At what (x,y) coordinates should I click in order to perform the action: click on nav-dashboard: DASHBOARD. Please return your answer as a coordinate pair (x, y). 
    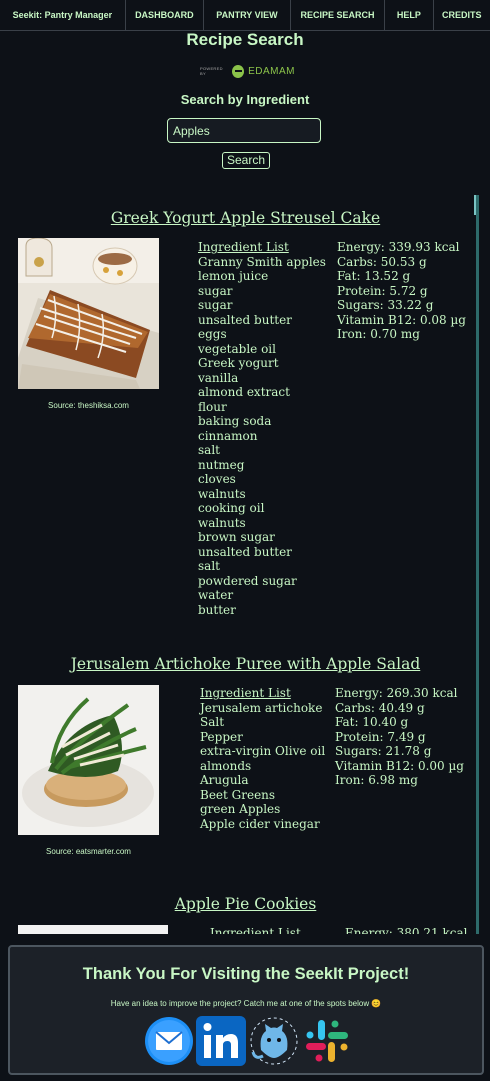
    Looking at the image, I should click on (165, 15).